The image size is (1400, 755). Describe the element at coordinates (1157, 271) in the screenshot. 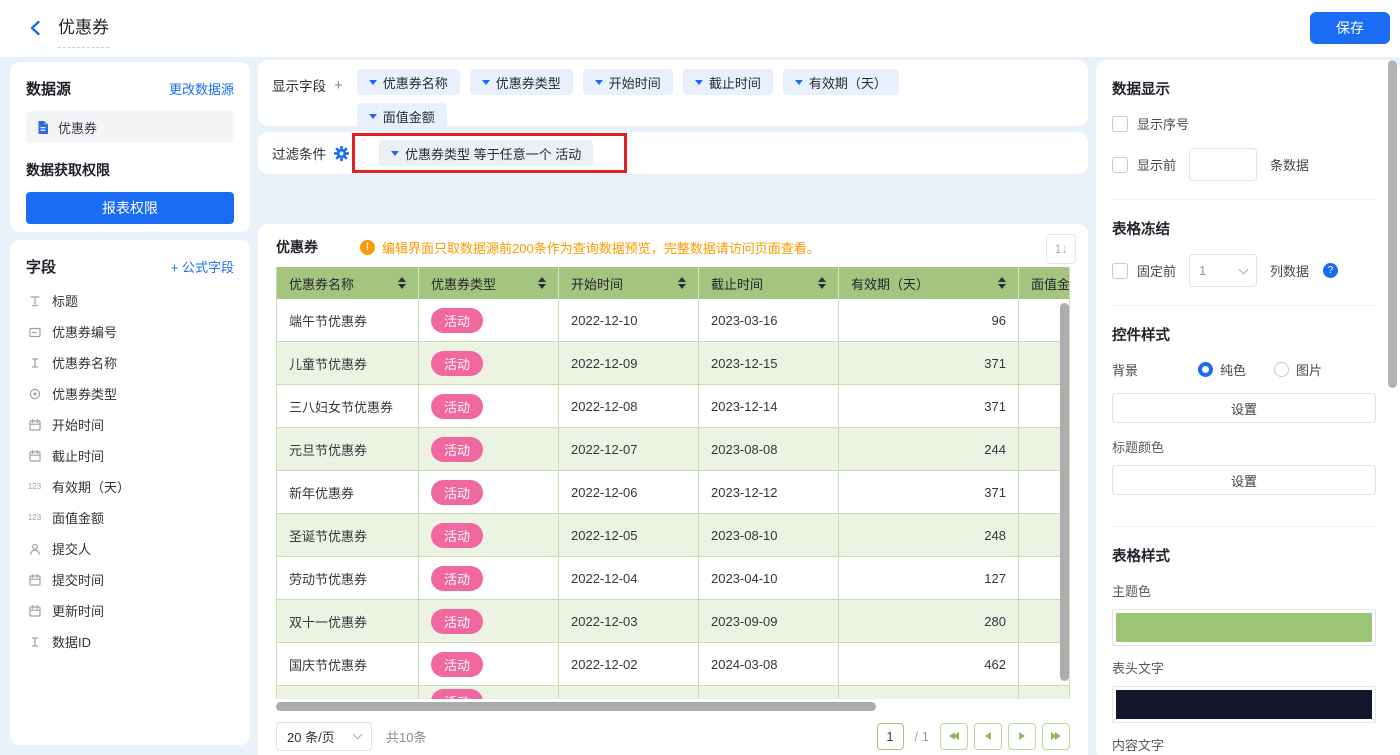

I see `freeze-prefix-label: 固定前` at that location.